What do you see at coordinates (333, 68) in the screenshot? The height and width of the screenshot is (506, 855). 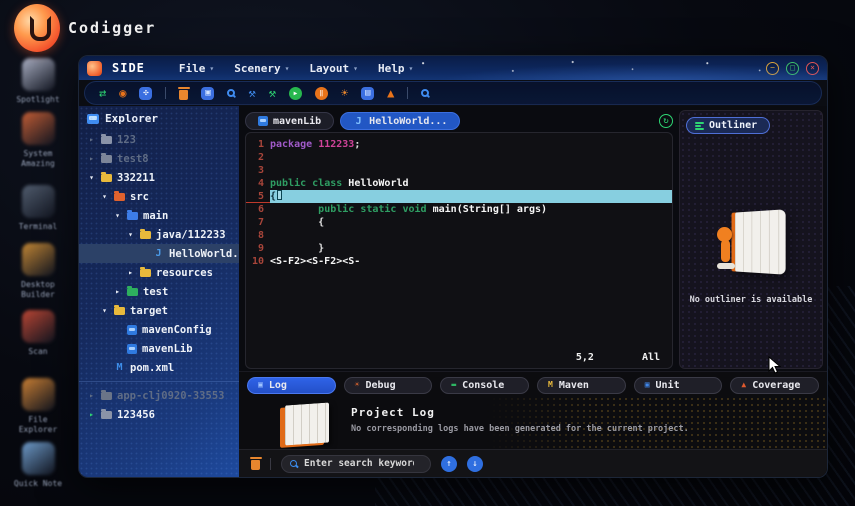 I see `menu-layout: Layout ▾` at bounding box center [333, 68].